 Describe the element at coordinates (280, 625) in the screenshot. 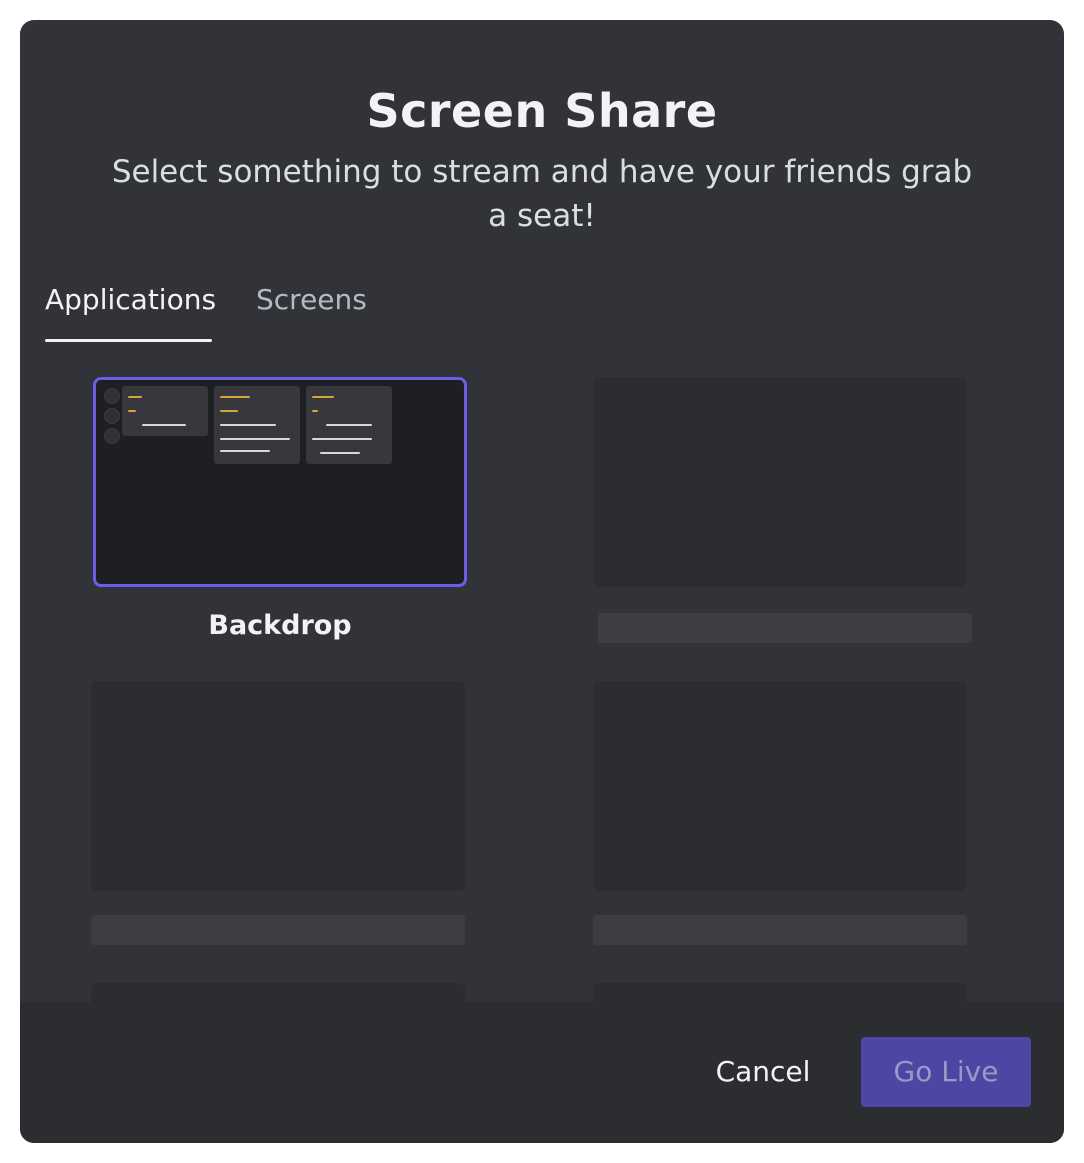

I see `app-label-backdrop: Backdrop` at that location.